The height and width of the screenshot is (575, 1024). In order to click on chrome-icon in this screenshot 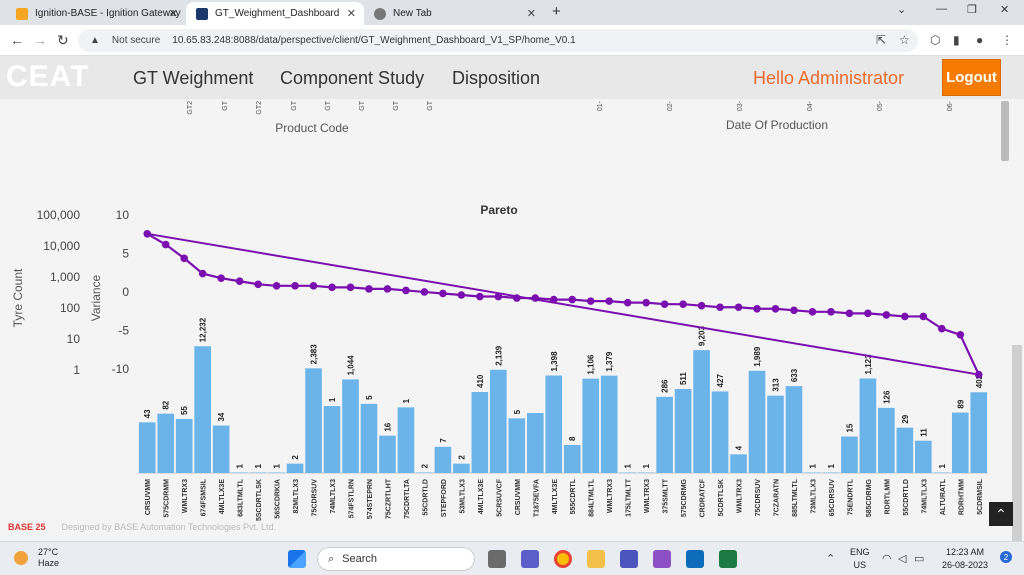, I will do `click(563, 559)`.